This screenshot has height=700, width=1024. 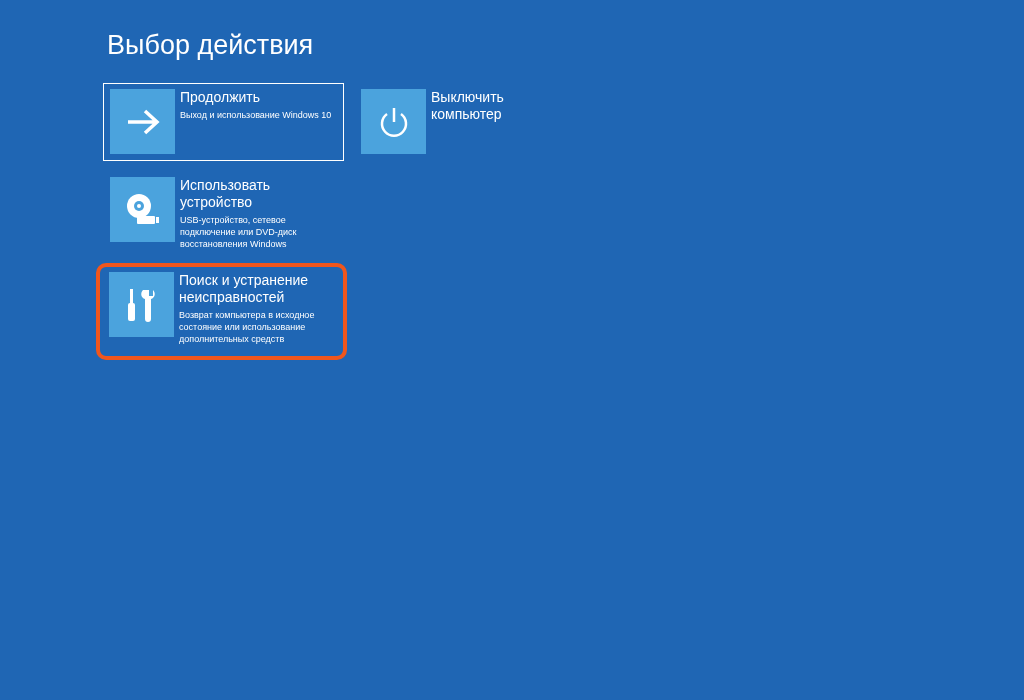 What do you see at coordinates (256, 115) in the screenshot?
I see `option-description: Выход и использование Windows 10` at bounding box center [256, 115].